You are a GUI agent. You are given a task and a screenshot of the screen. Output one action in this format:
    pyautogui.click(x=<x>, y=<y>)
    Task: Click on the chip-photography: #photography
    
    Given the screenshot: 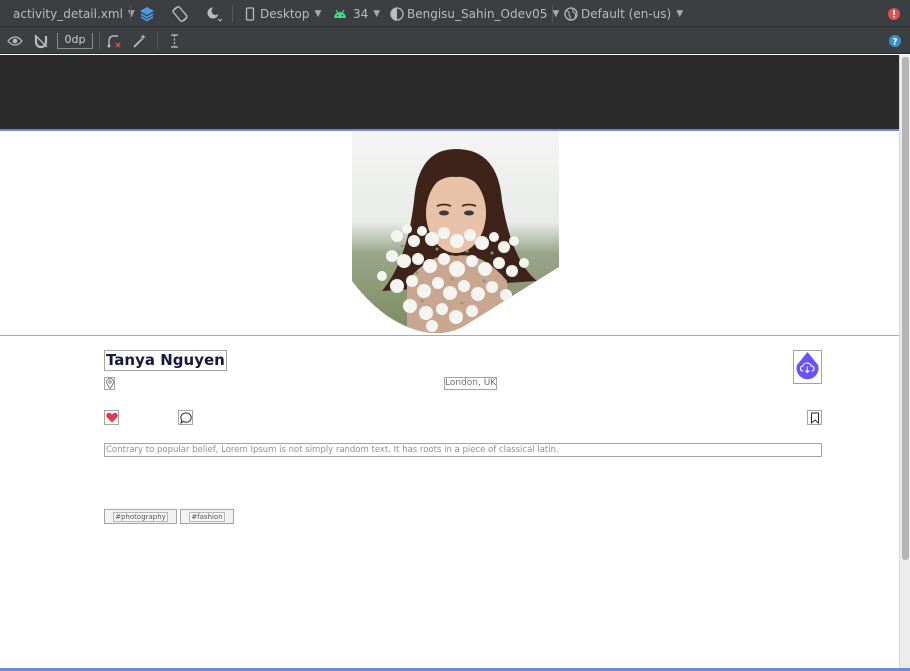 What is the action you would take?
    pyautogui.click(x=140, y=516)
    